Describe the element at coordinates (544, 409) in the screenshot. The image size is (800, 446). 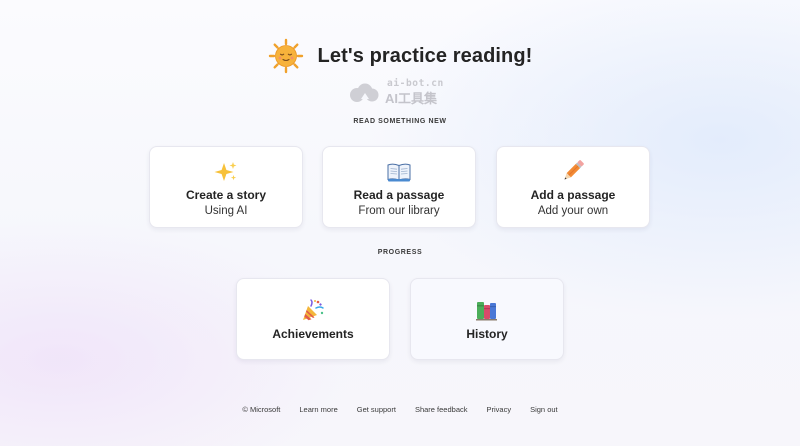
I see `sign-out-link: Sign out` at that location.